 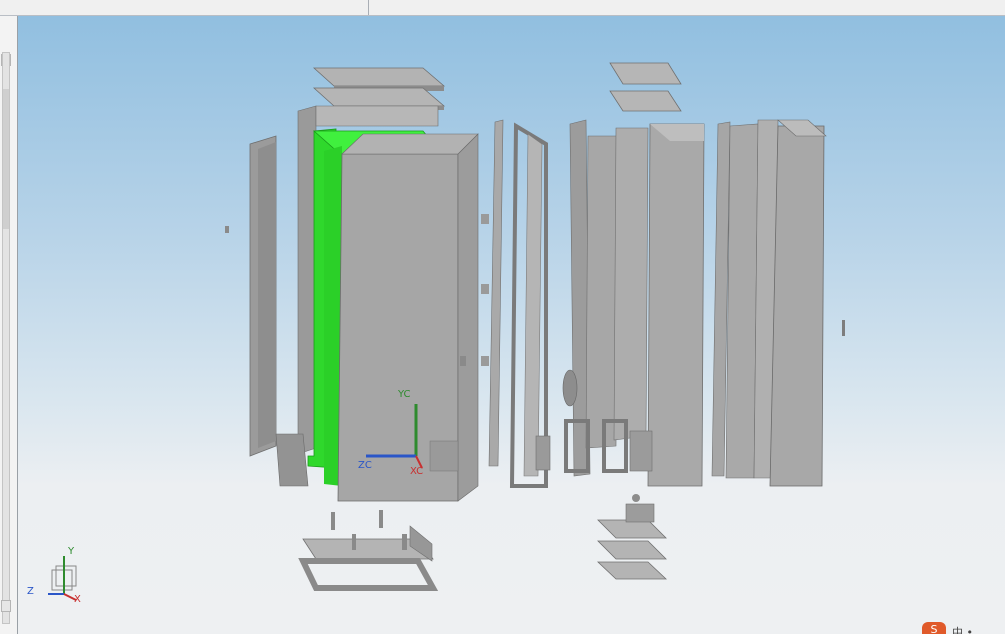 What do you see at coordinates (502, 8) in the screenshot?
I see `top-toolbar-strip` at bounding box center [502, 8].